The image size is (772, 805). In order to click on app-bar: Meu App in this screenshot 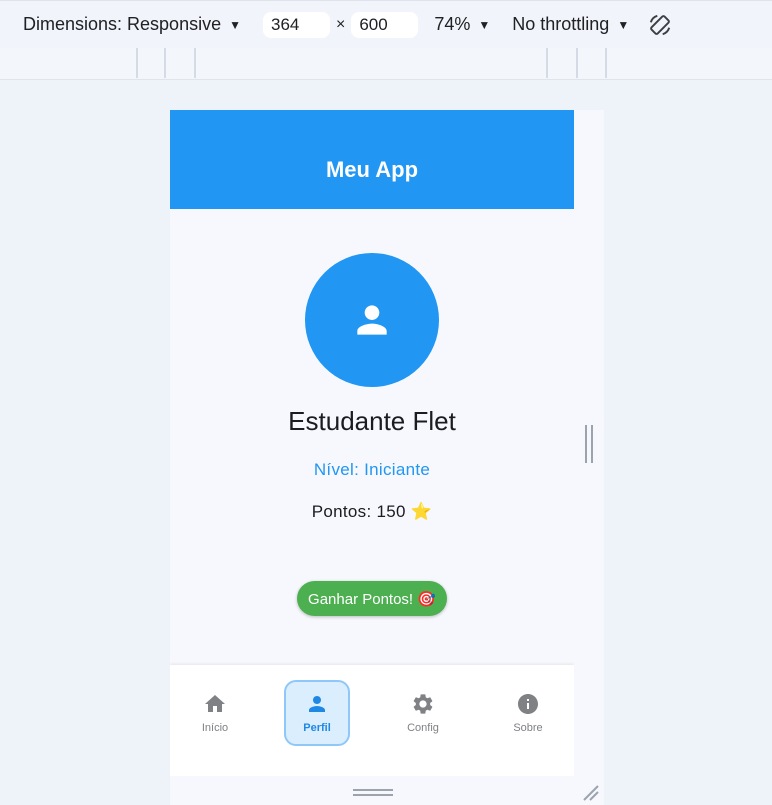, I will do `click(372, 159)`.